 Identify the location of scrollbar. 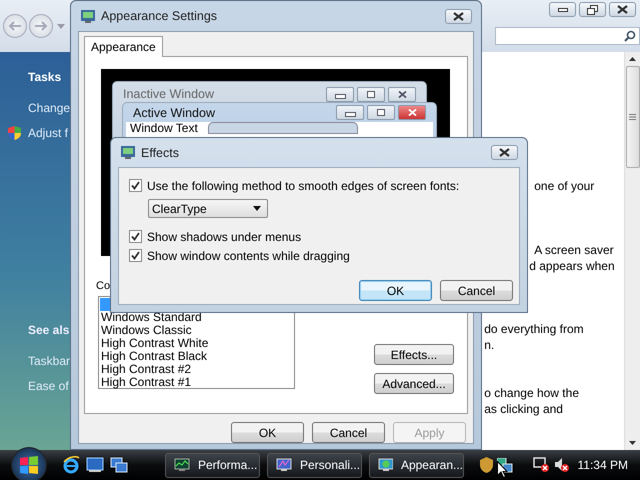
(632, 251).